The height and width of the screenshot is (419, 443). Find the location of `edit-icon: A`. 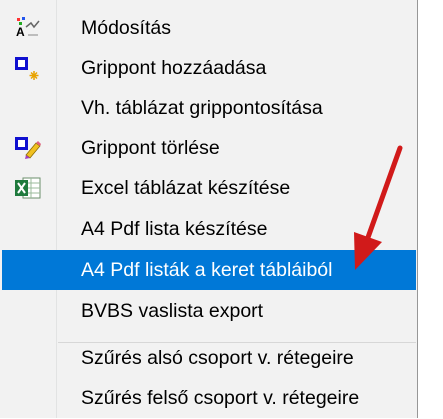

edit-icon: A is located at coordinates (28, 28).